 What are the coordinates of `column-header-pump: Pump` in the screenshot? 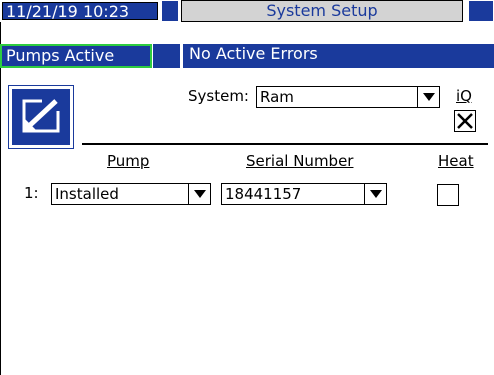 It's located at (128, 161).